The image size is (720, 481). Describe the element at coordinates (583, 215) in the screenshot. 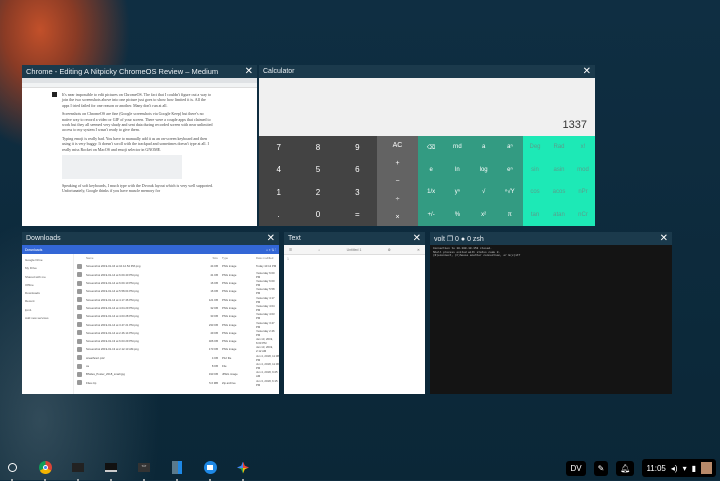

I see `calc-key: nCr` at that location.